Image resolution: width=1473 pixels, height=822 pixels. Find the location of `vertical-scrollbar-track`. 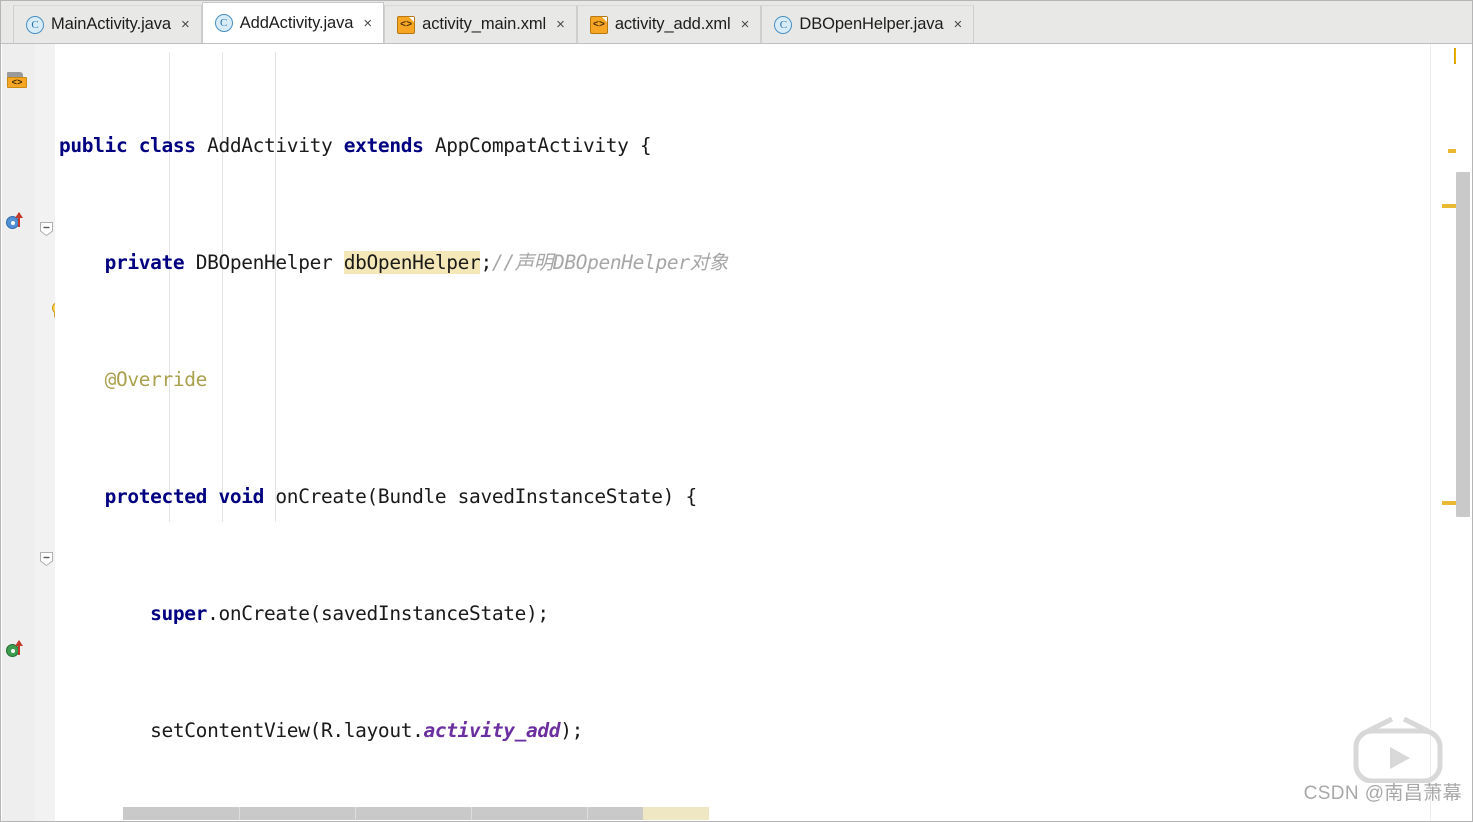

vertical-scrollbar-track is located at coordinates (1464, 432).